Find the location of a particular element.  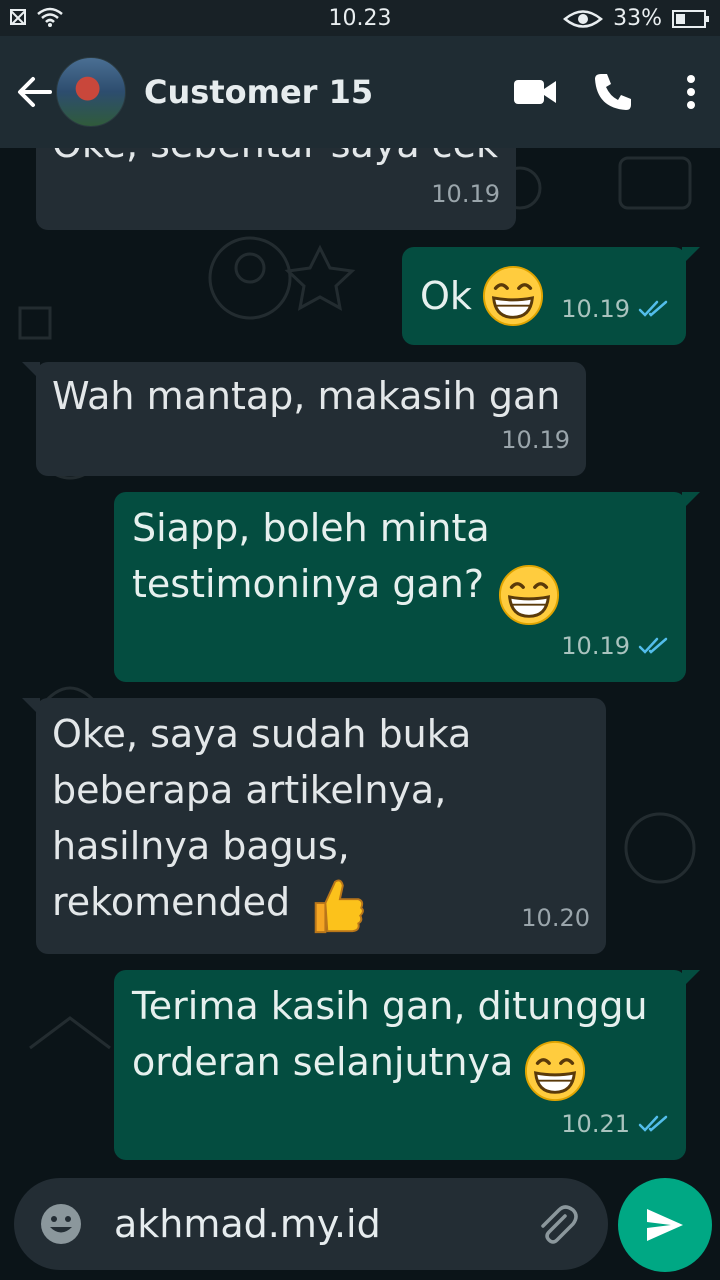

thumbs-up-emoji-icon is located at coordinates (339, 906).